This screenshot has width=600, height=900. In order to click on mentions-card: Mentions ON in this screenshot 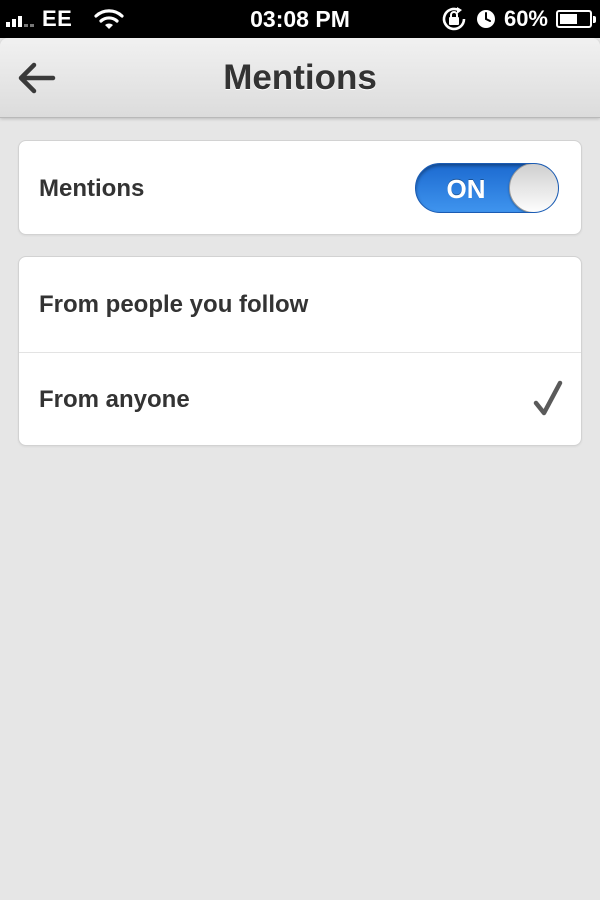, I will do `click(300, 187)`.